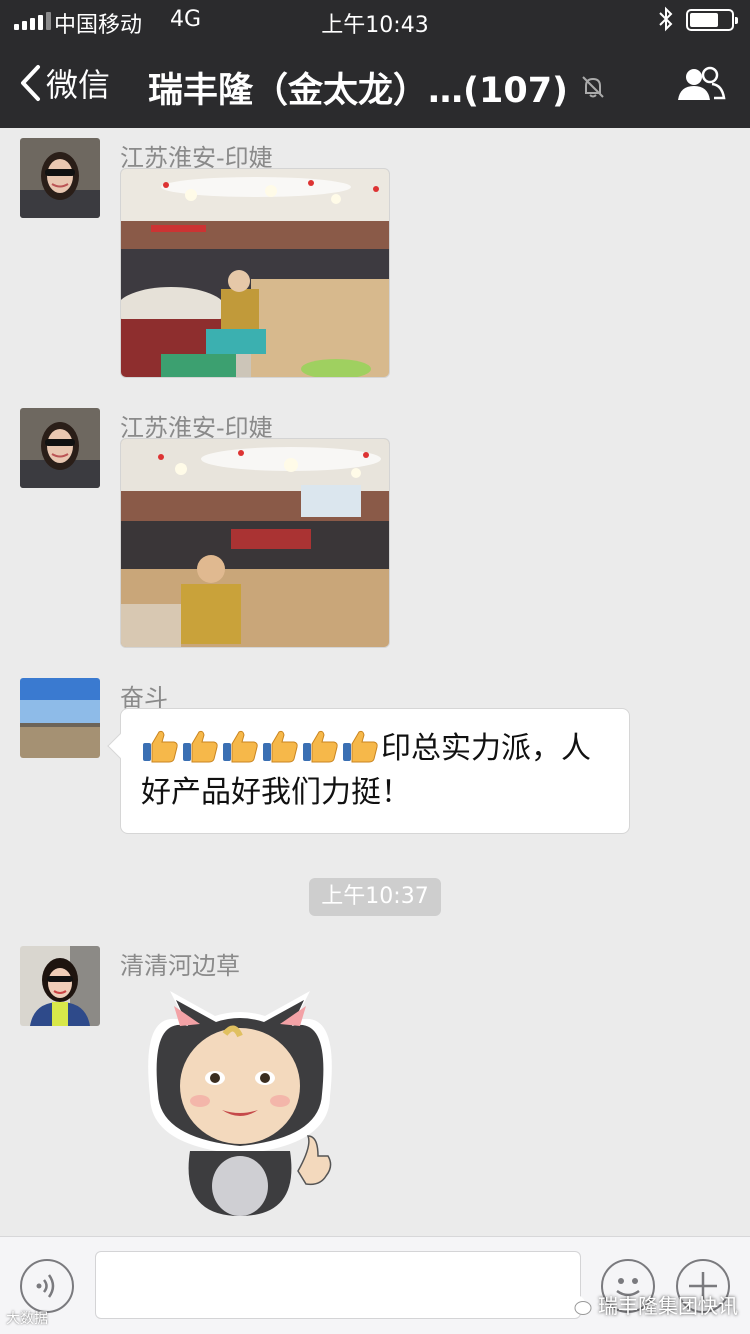 This screenshot has height=1334, width=750. I want to click on voice-button, so click(47, 1286).